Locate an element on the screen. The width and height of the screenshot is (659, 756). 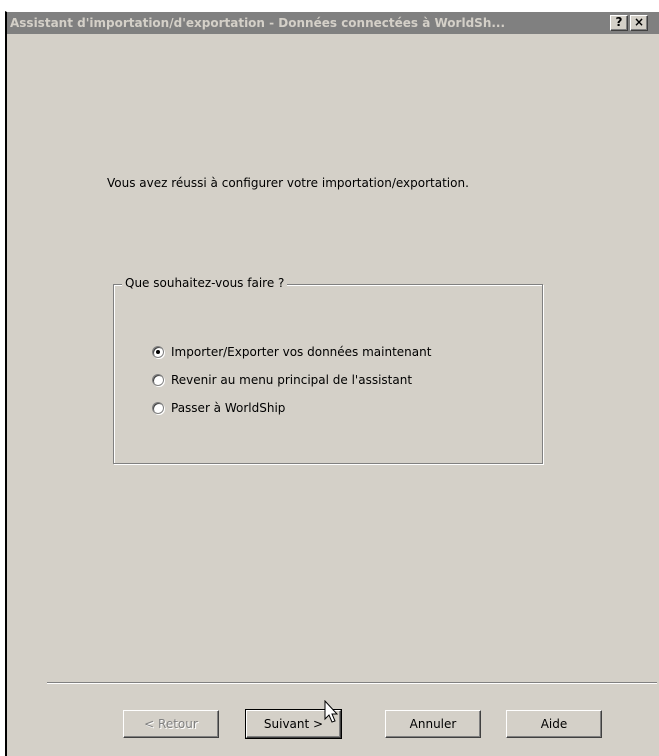
help-button: Aide is located at coordinates (554, 724).